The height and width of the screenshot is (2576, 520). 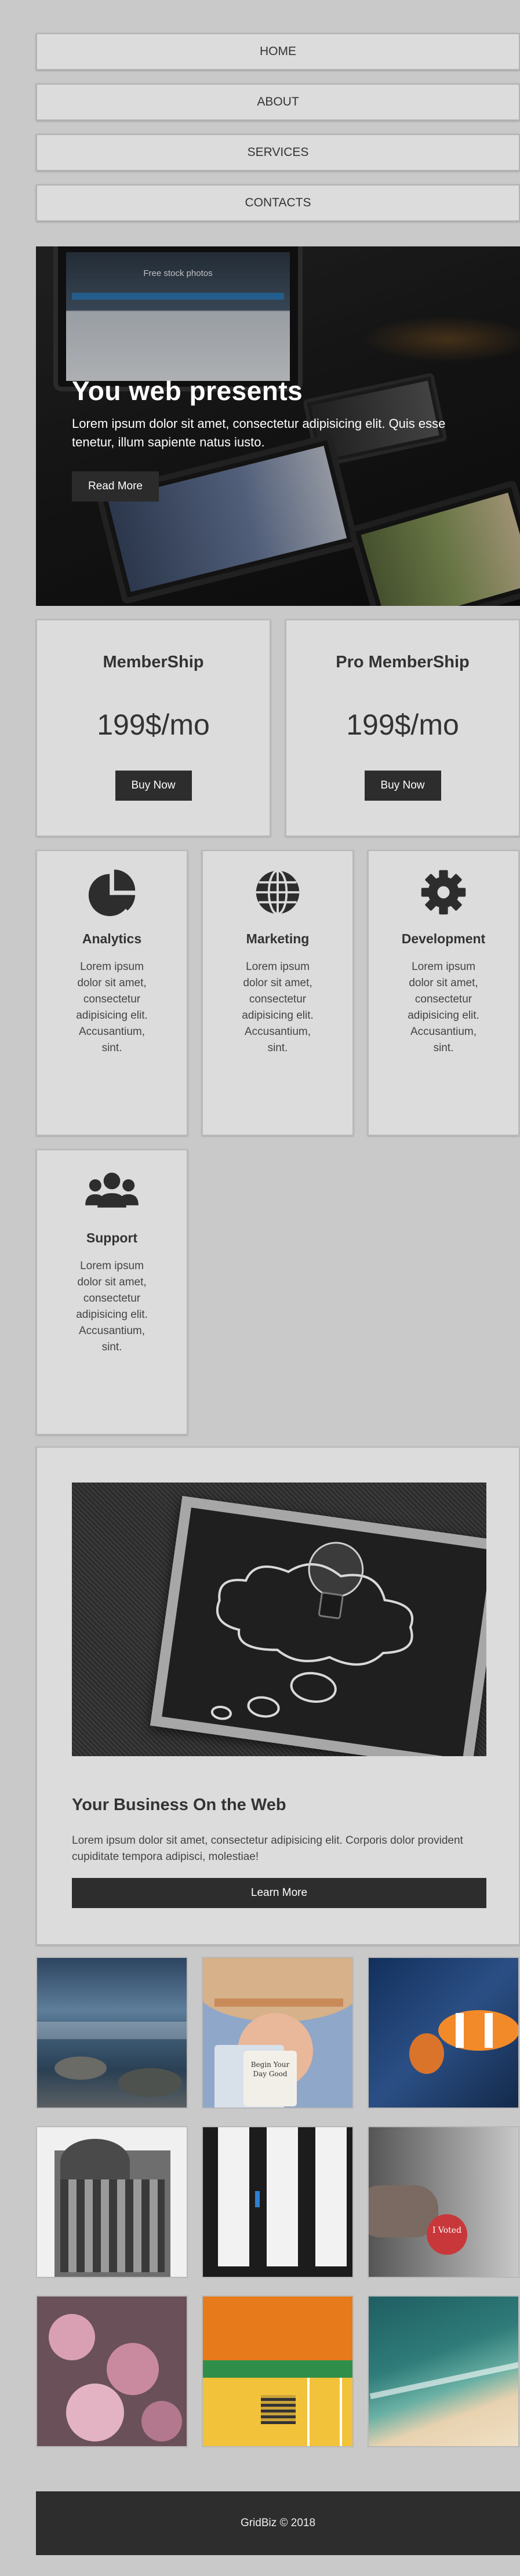 What do you see at coordinates (444, 2371) in the screenshot?
I see `gallery-image-beach-aerial` at bounding box center [444, 2371].